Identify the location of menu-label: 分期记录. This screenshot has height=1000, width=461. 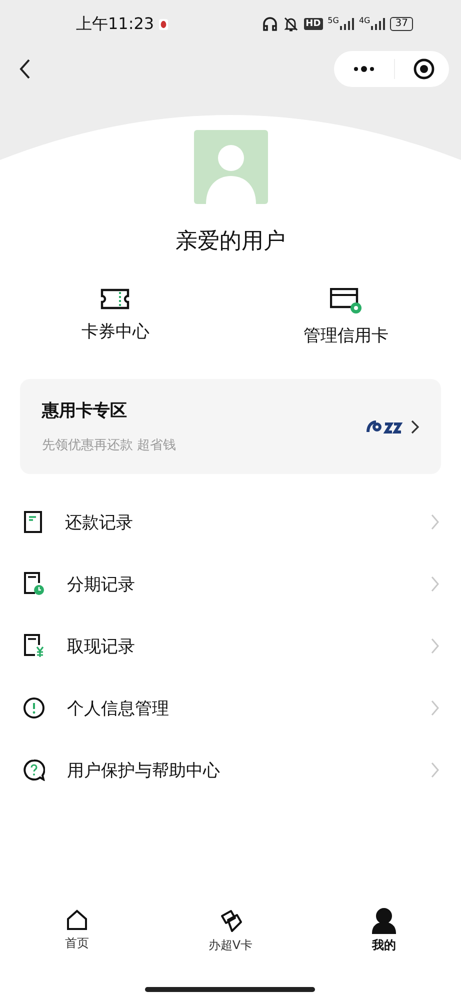
(101, 585).